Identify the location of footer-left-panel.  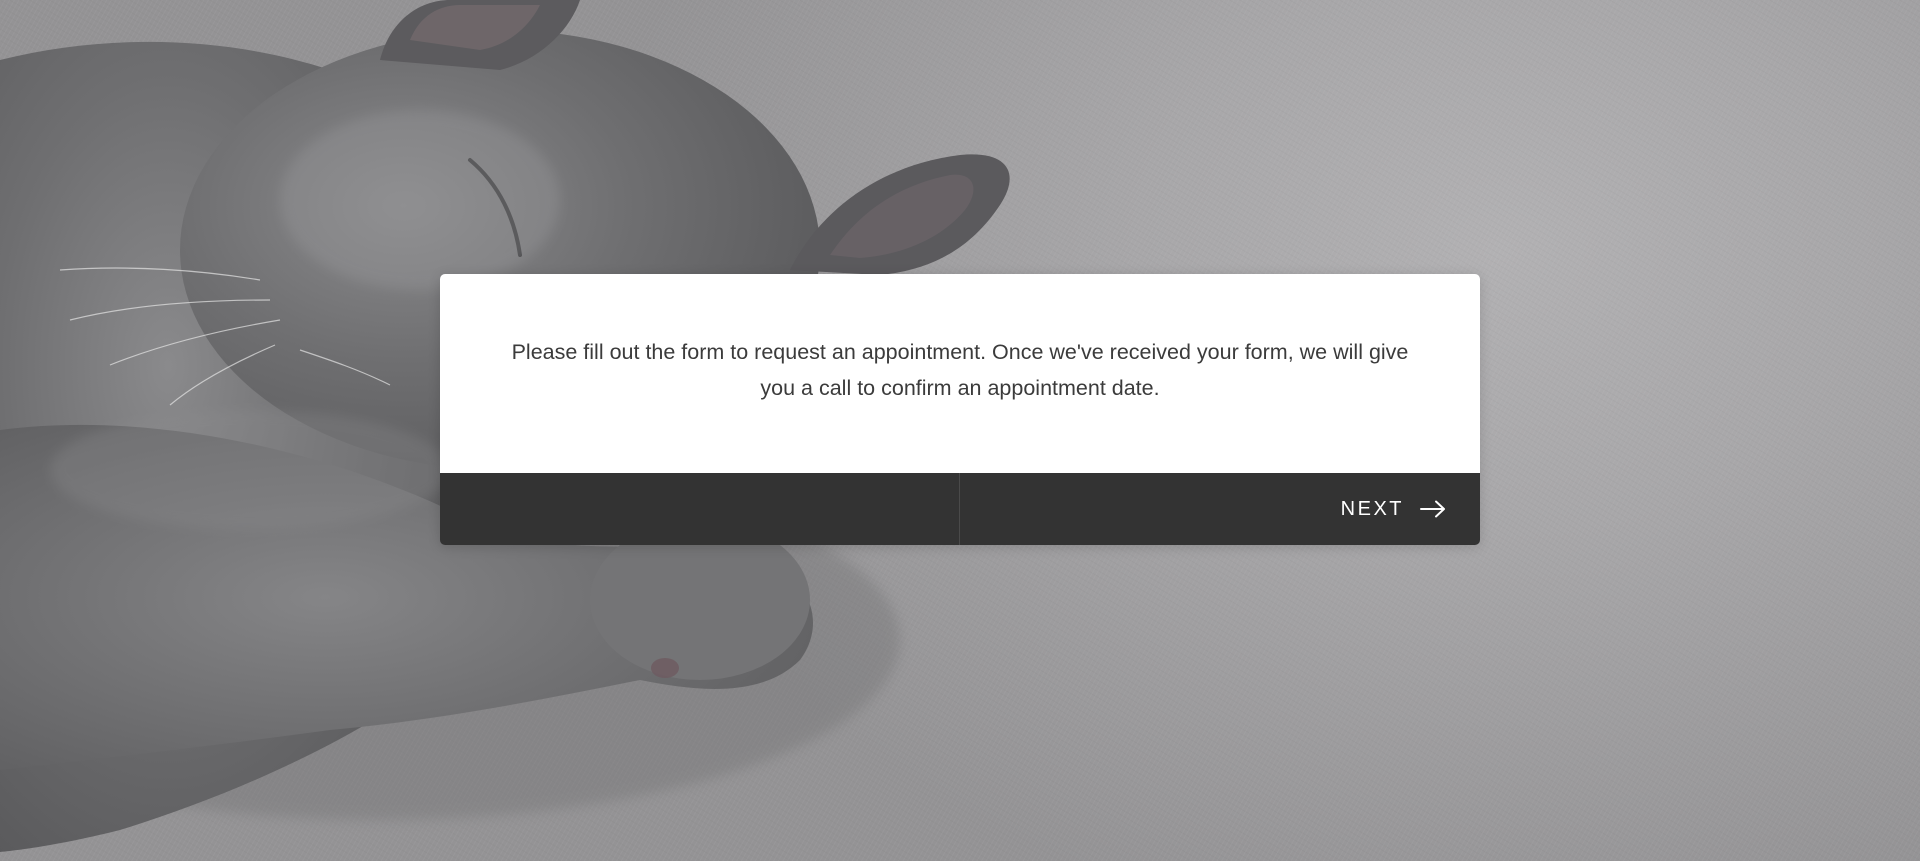
(700, 509).